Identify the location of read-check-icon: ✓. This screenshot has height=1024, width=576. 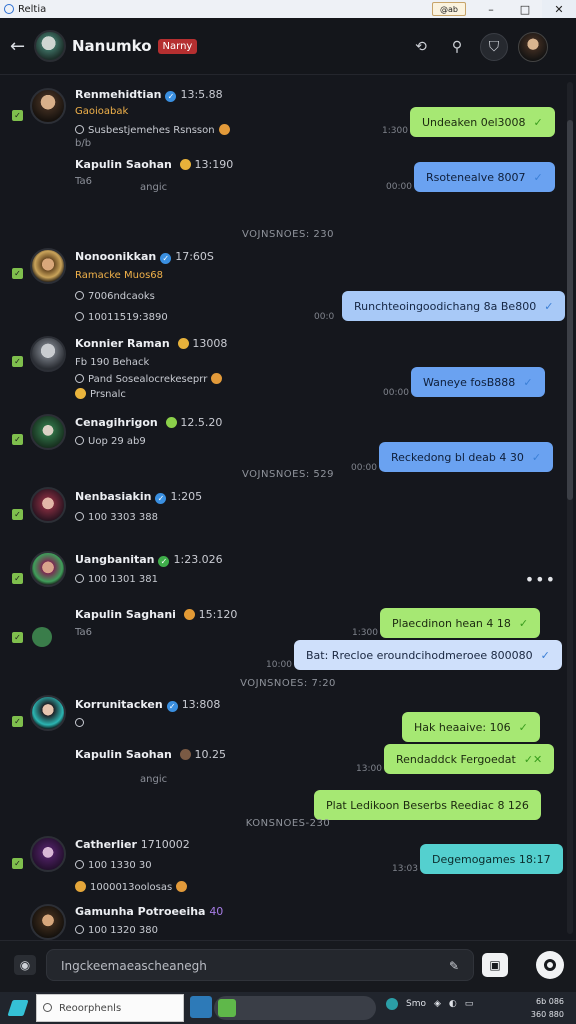
(523, 623).